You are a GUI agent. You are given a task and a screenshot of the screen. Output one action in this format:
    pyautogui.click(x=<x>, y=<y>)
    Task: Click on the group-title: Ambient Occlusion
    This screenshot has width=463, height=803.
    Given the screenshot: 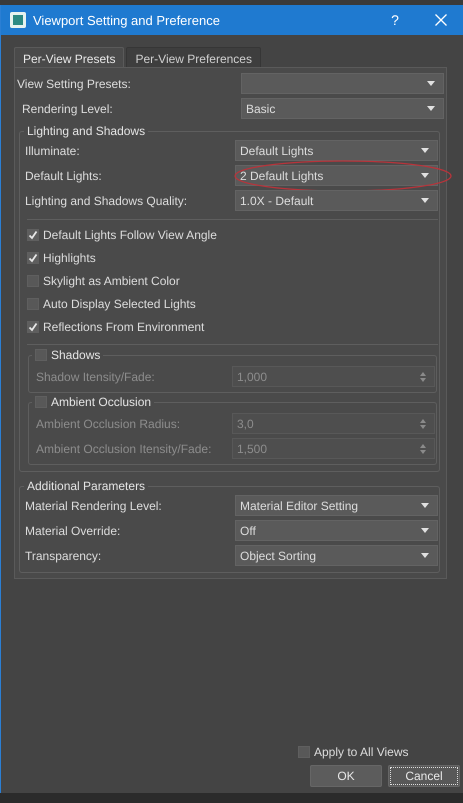 What is the action you would take?
    pyautogui.click(x=101, y=402)
    